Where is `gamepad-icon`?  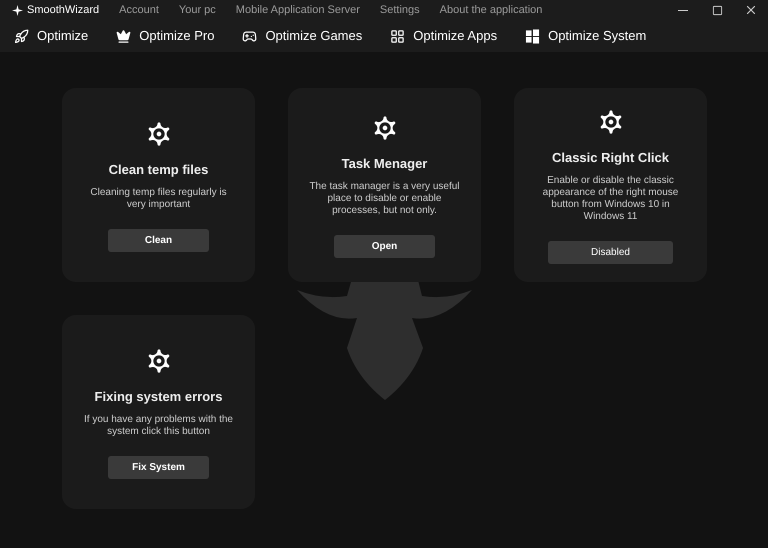 gamepad-icon is located at coordinates (250, 36).